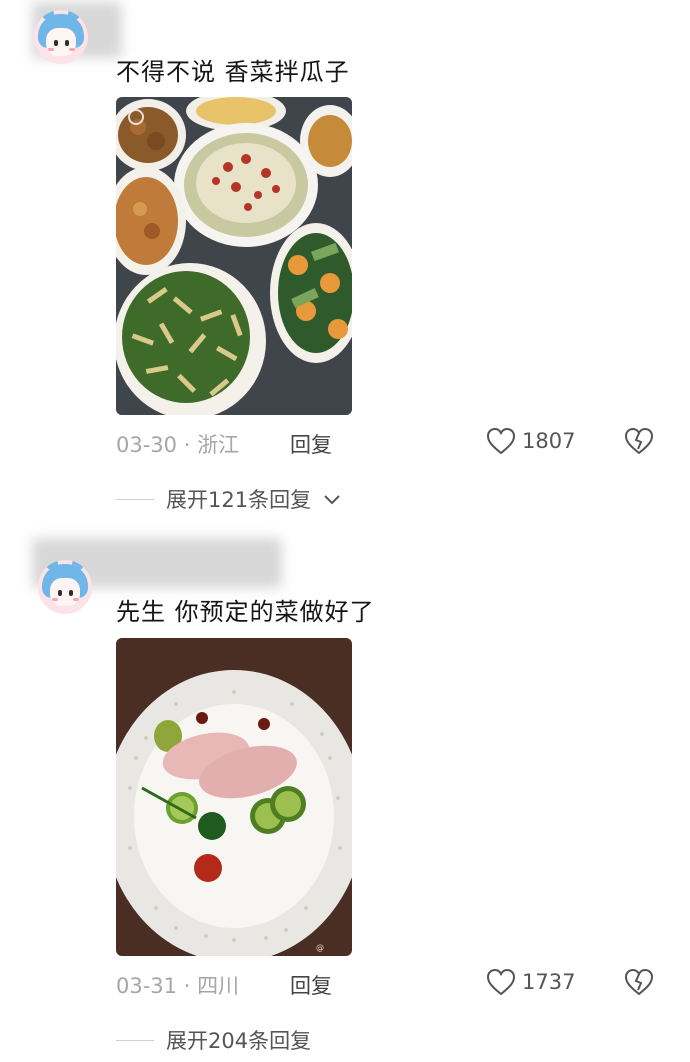  What do you see at coordinates (218, 986) in the screenshot?
I see `comment-location: 四川` at bounding box center [218, 986].